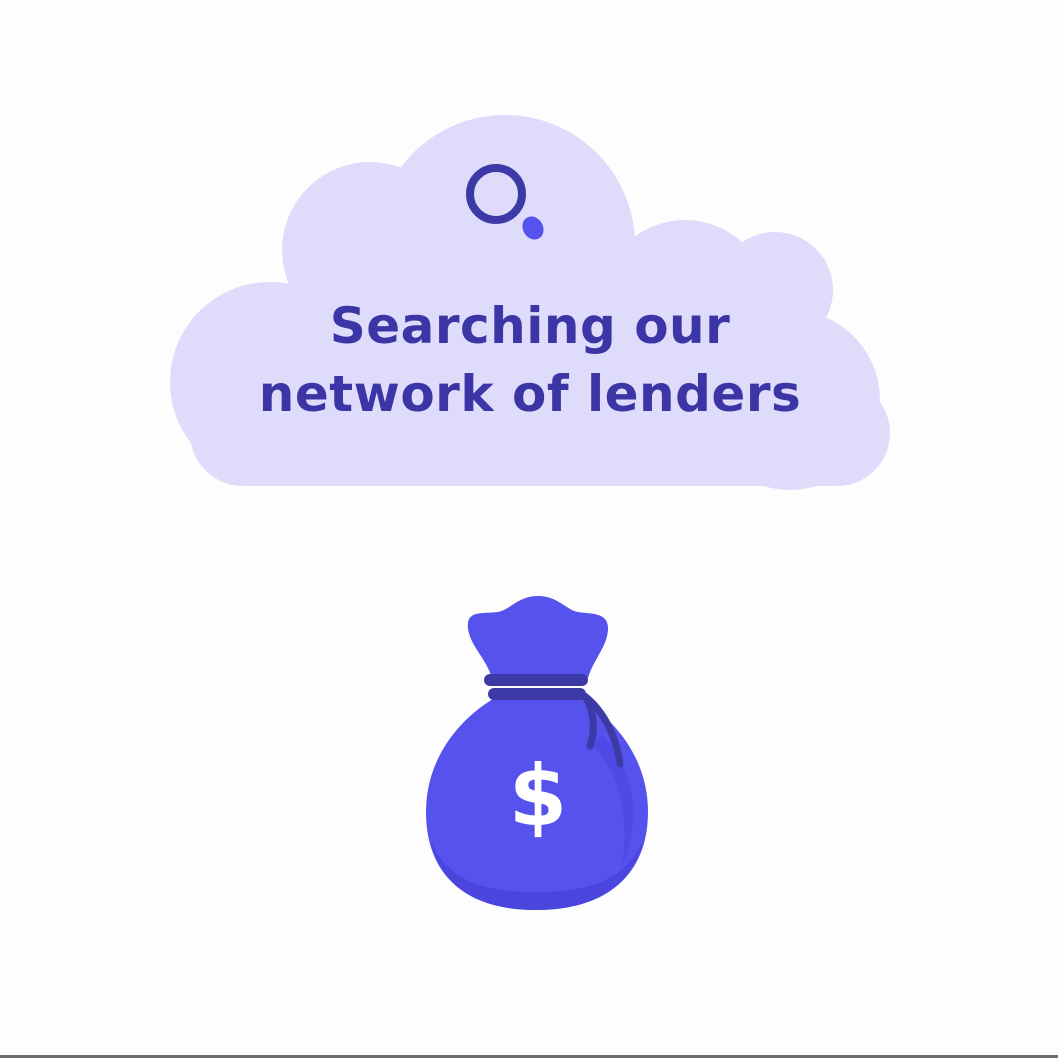  I want to click on search-icon, so click(505, 202).